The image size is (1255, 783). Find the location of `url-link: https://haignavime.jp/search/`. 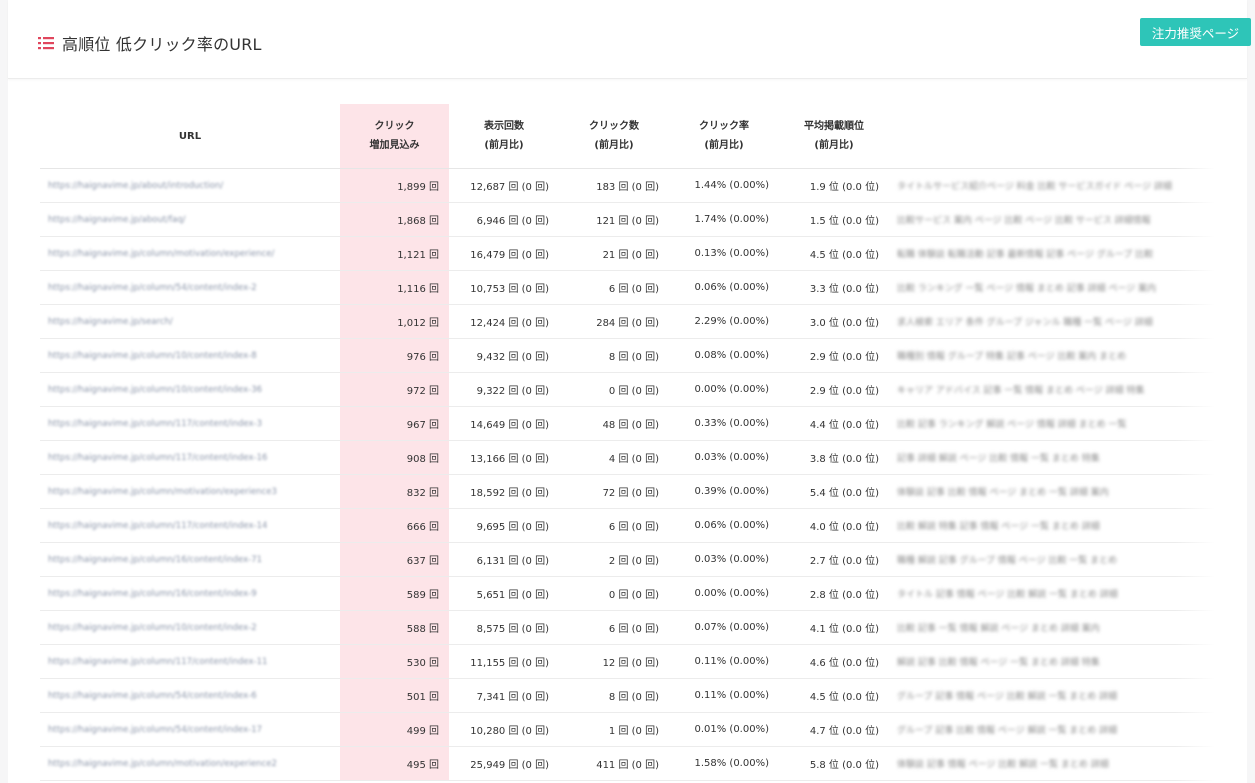

url-link: https://haignavime.jp/search/ is located at coordinates (110, 322).